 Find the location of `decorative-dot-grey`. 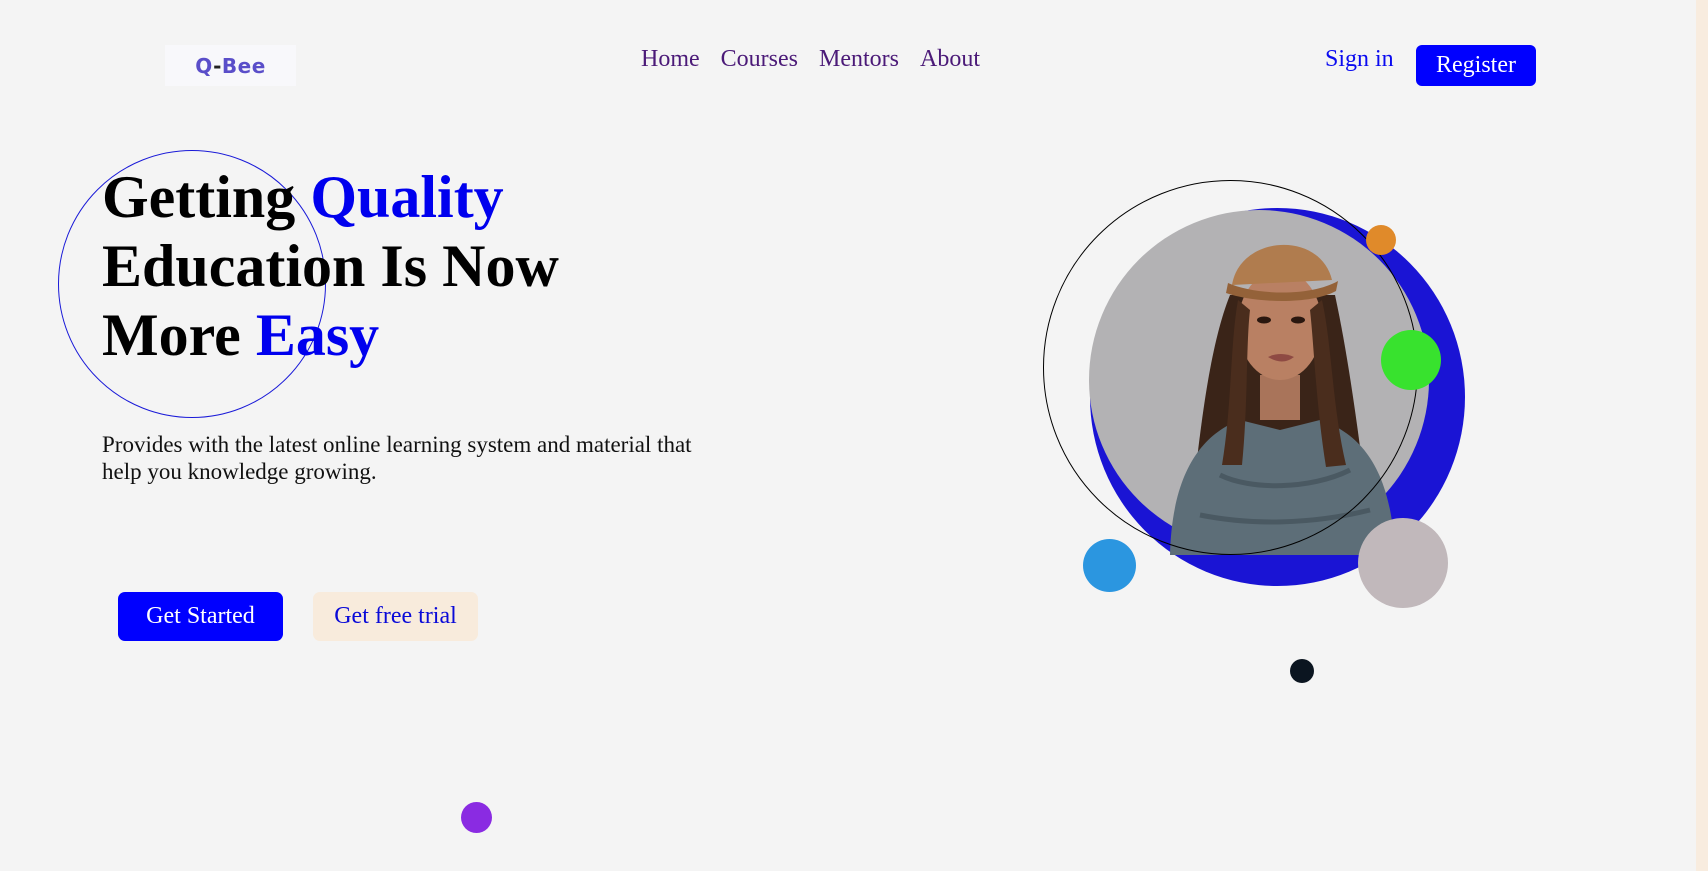

decorative-dot-grey is located at coordinates (1403, 563).